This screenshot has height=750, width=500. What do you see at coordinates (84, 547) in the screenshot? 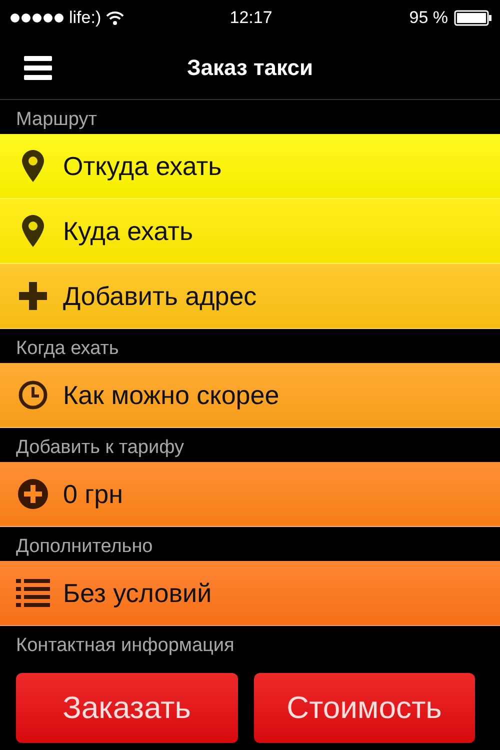
I see `section-header: Дополнительно` at bounding box center [84, 547].